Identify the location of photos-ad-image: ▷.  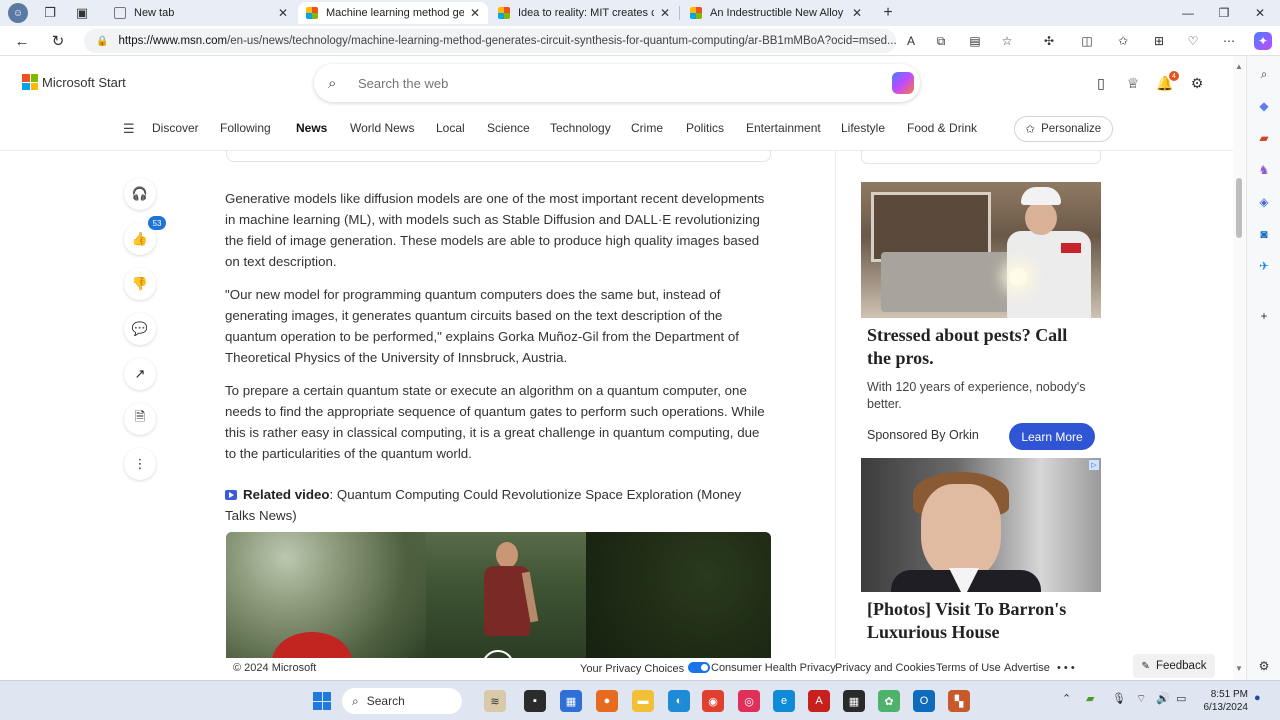
(981, 525).